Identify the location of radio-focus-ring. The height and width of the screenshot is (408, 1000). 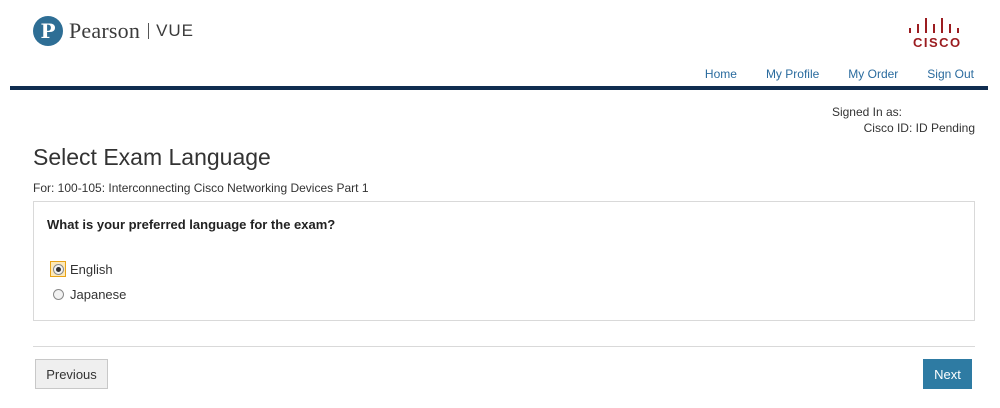
(58, 269).